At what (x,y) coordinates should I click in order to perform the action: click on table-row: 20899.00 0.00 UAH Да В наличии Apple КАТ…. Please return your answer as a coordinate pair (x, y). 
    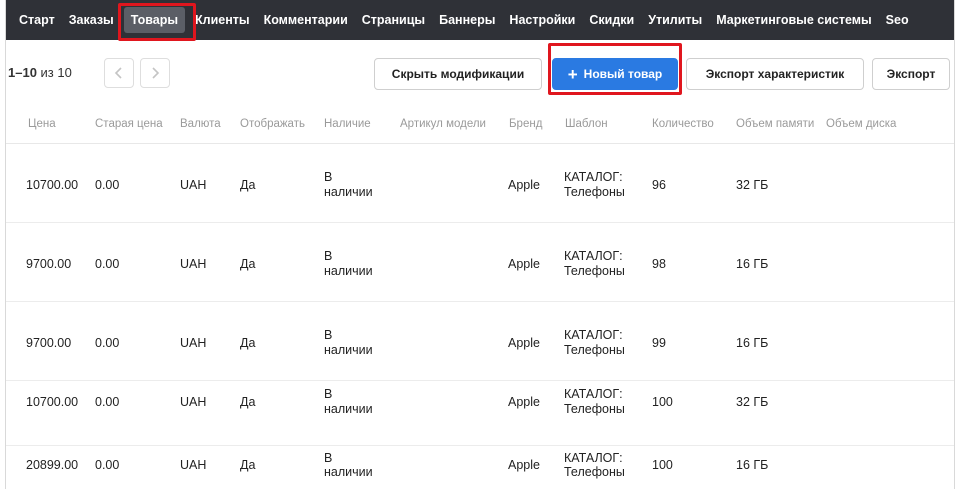
    Looking at the image, I should click on (480, 460).